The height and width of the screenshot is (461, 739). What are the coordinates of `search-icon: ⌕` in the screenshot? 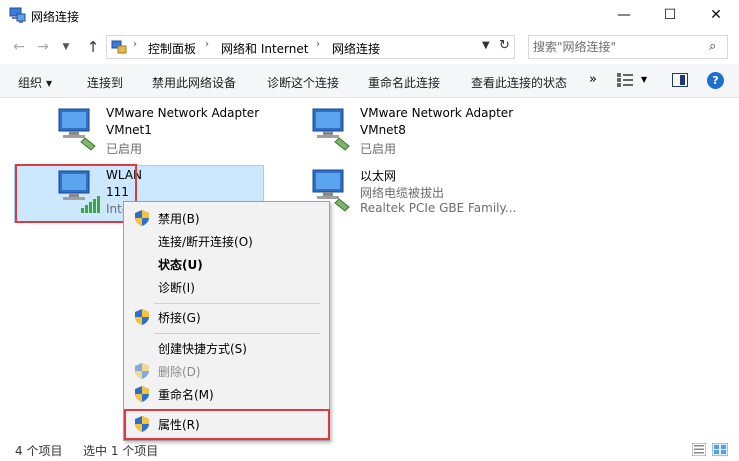 It's located at (712, 46).